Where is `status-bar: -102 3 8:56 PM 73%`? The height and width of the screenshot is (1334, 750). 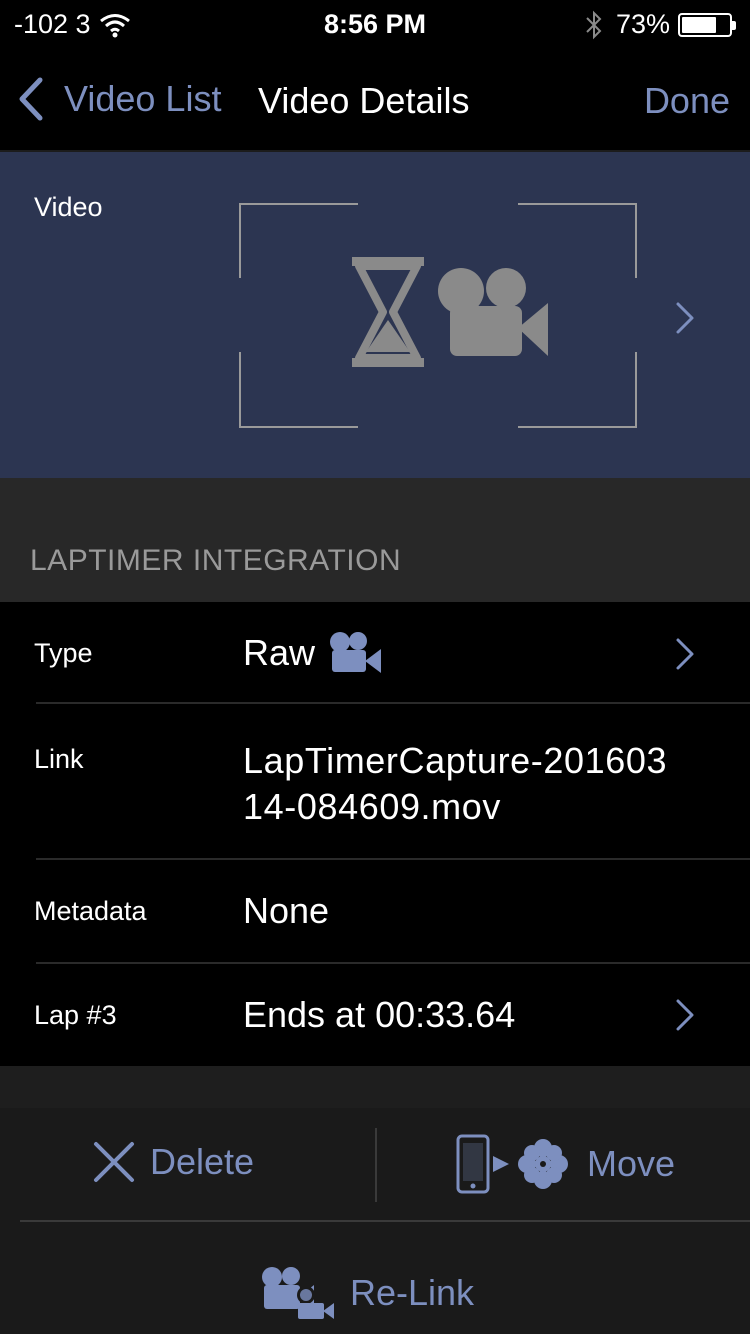
status-bar: -102 3 8:56 PM 73% is located at coordinates (375, 25).